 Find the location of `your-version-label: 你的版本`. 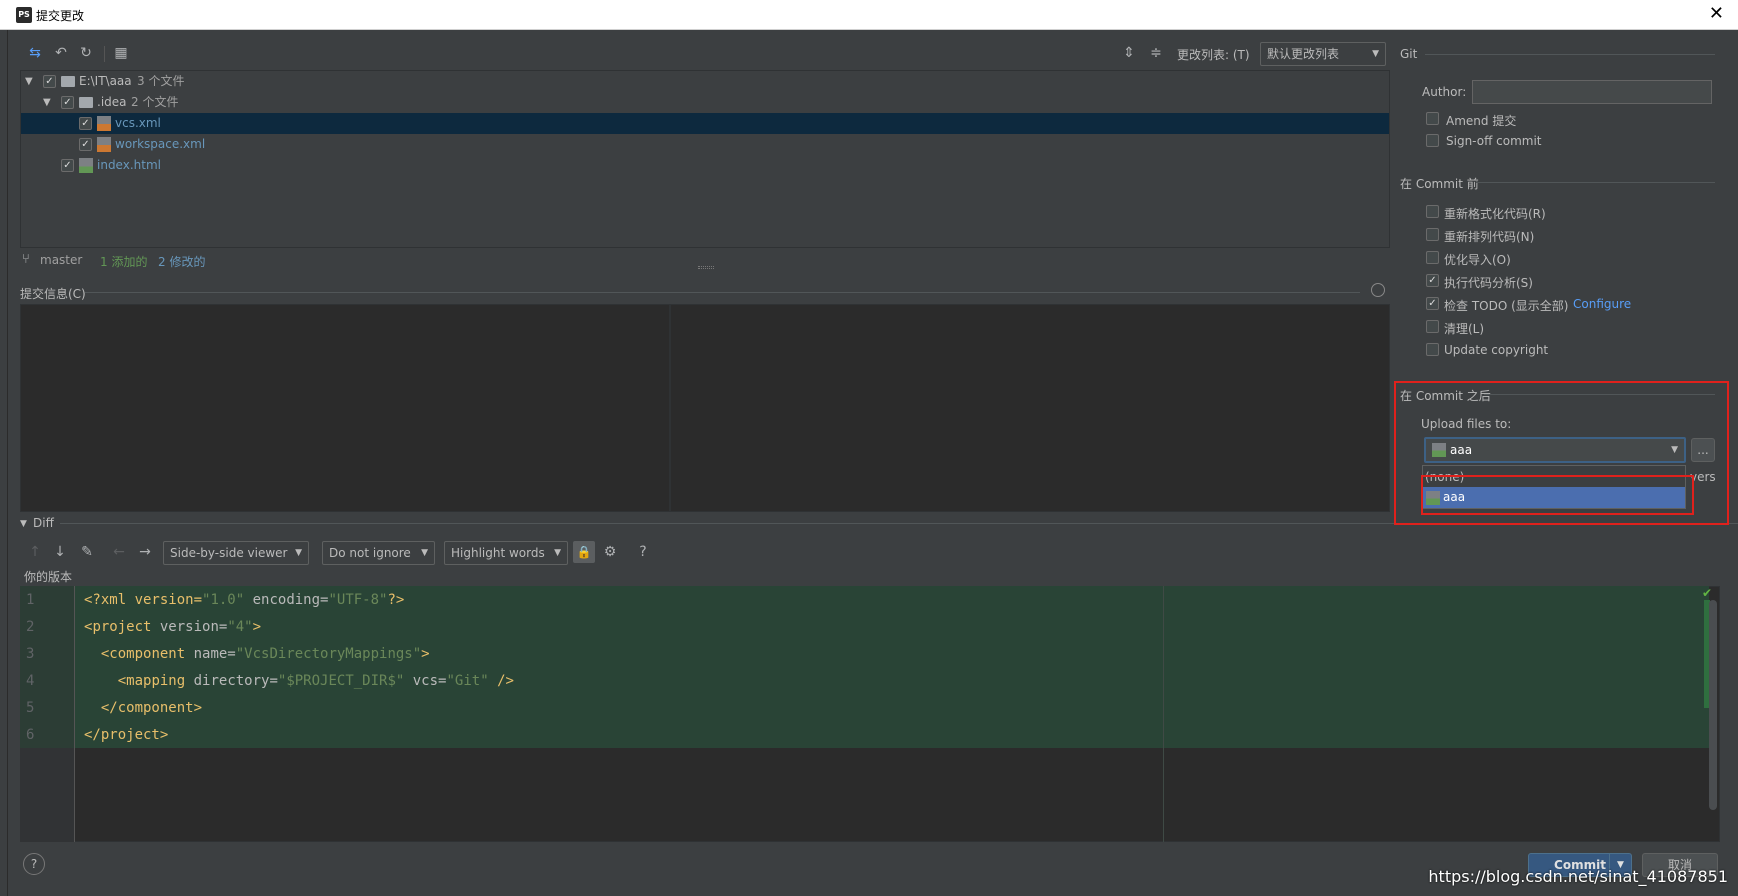

your-version-label: 你的版本 is located at coordinates (48, 577).